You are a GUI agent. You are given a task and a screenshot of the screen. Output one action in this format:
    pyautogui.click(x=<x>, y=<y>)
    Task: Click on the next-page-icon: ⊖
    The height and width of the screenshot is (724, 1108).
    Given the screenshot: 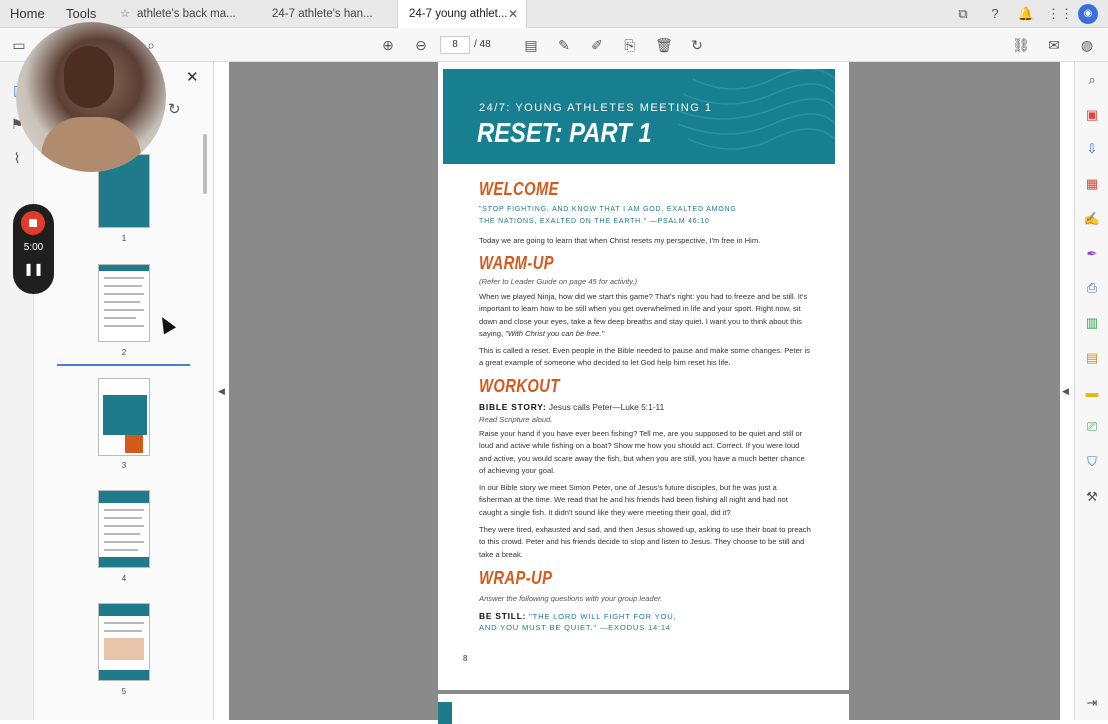 What is the action you would take?
    pyautogui.click(x=421, y=45)
    